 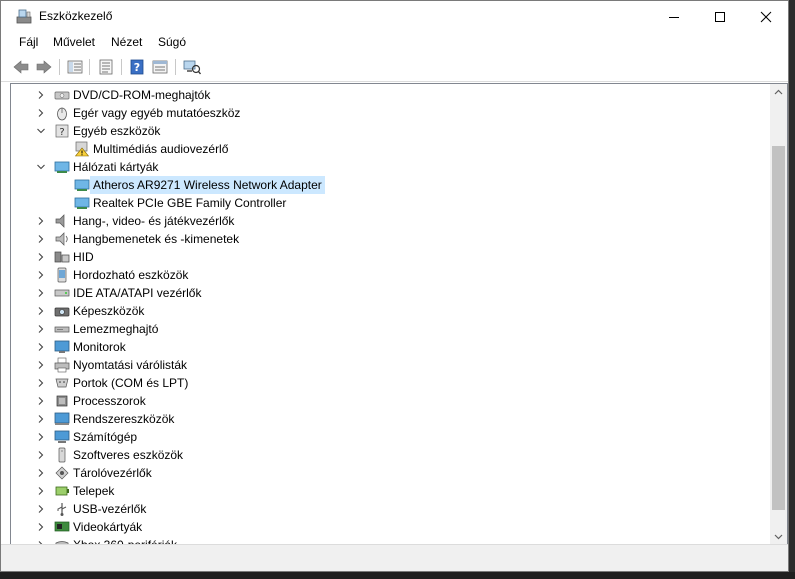 I want to click on tree-category-label: Tárolóvezérlők, so click(x=112, y=473).